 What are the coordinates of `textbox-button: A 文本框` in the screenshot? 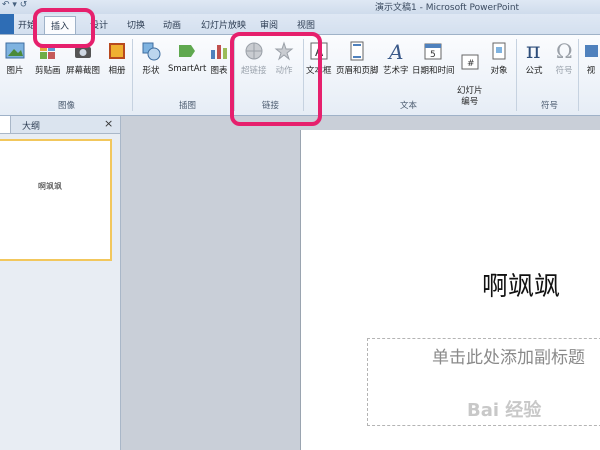 It's located at (319, 58).